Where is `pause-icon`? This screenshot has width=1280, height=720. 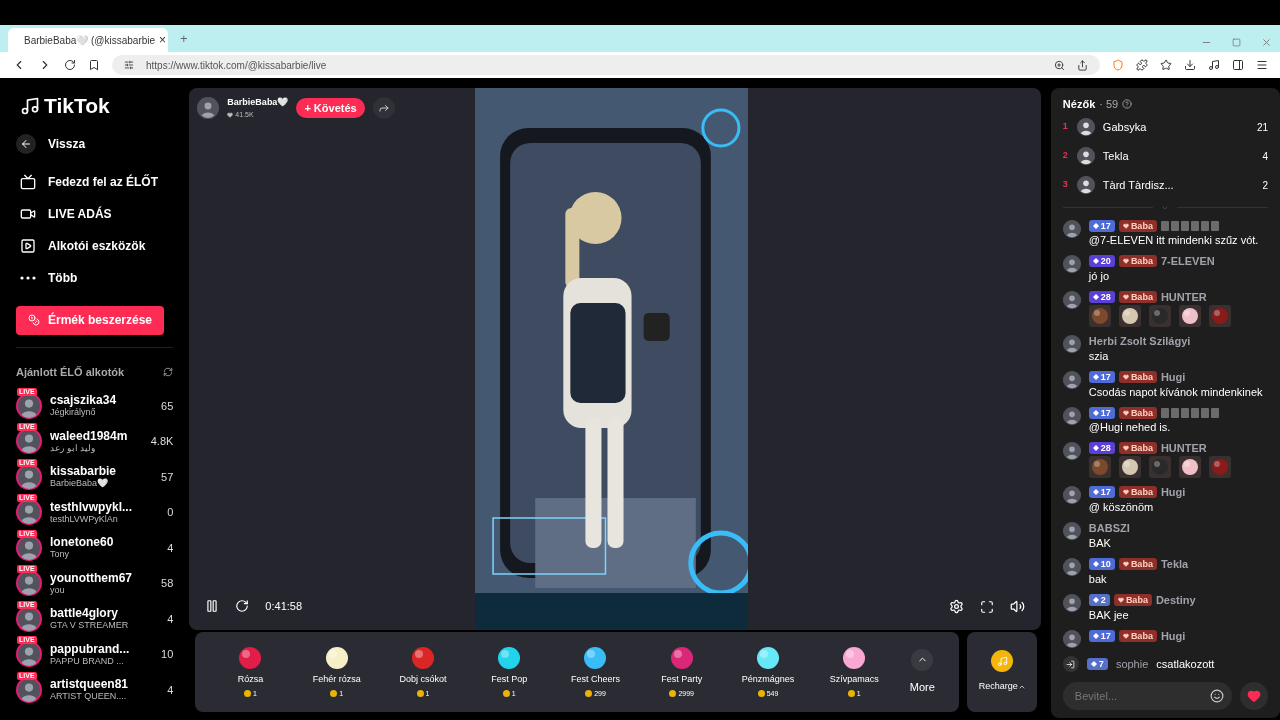
pause-icon is located at coordinates (212, 605).